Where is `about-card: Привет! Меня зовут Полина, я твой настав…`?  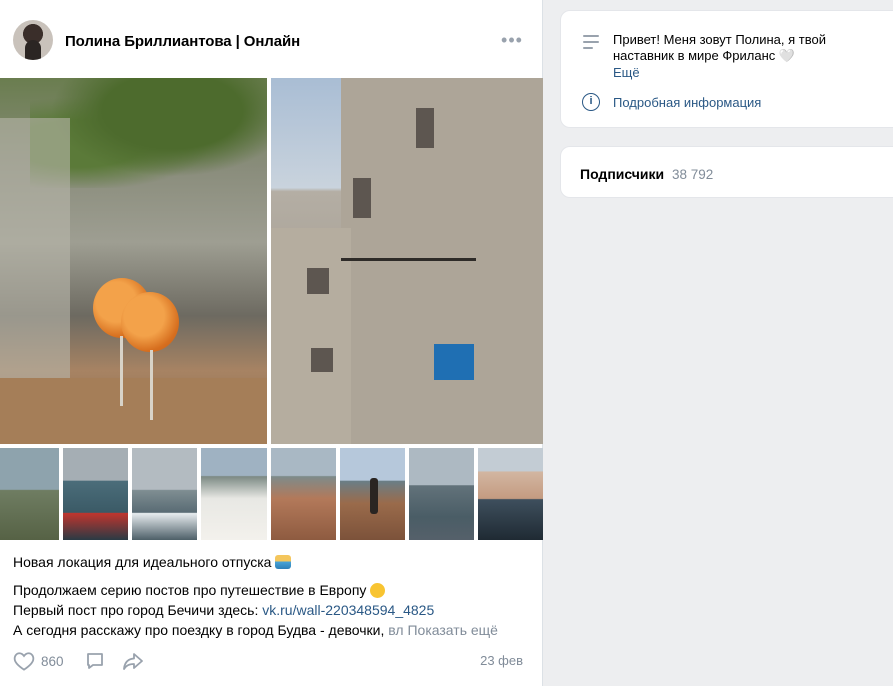
about-card: Привет! Меня зовут Полина, я твой настав… is located at coordinates (726, 69).